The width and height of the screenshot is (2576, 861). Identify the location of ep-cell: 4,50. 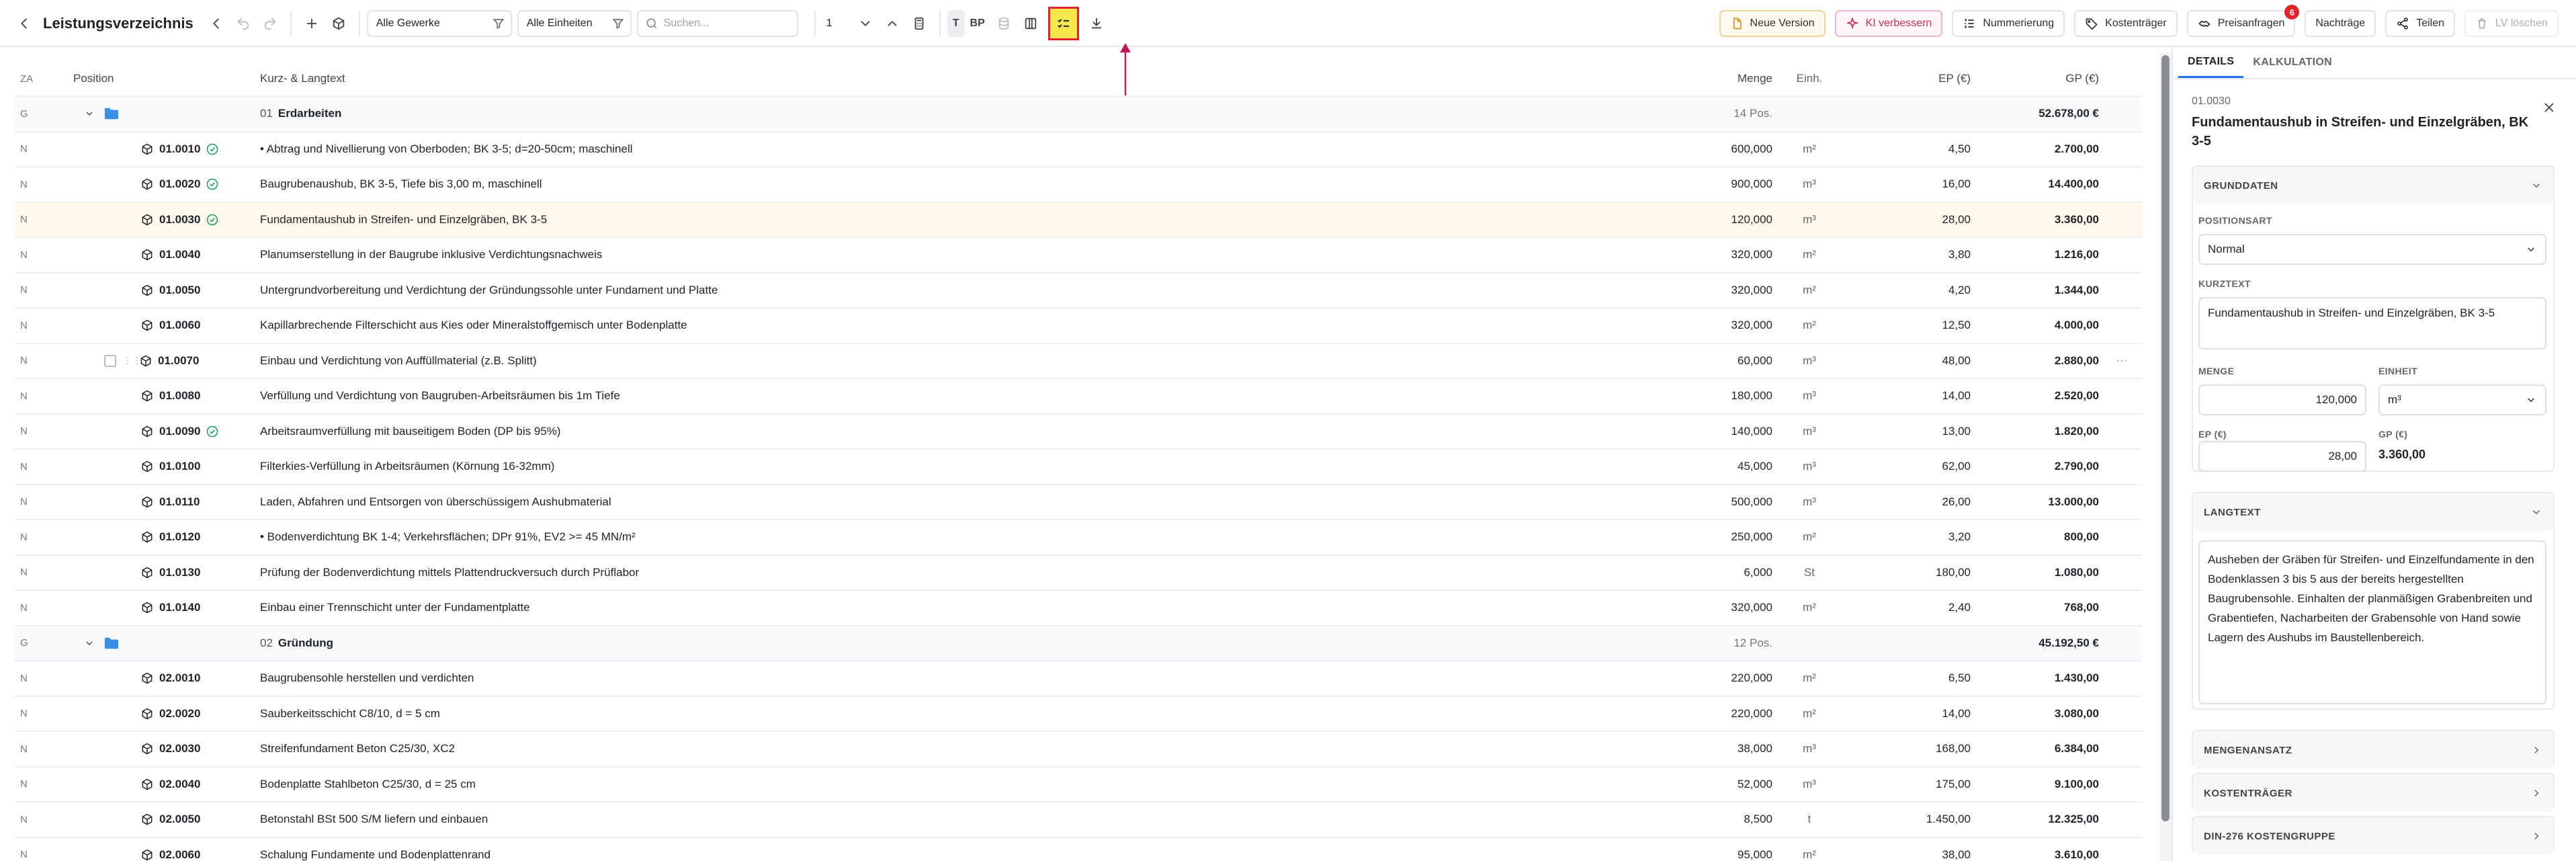
(1908, 149).